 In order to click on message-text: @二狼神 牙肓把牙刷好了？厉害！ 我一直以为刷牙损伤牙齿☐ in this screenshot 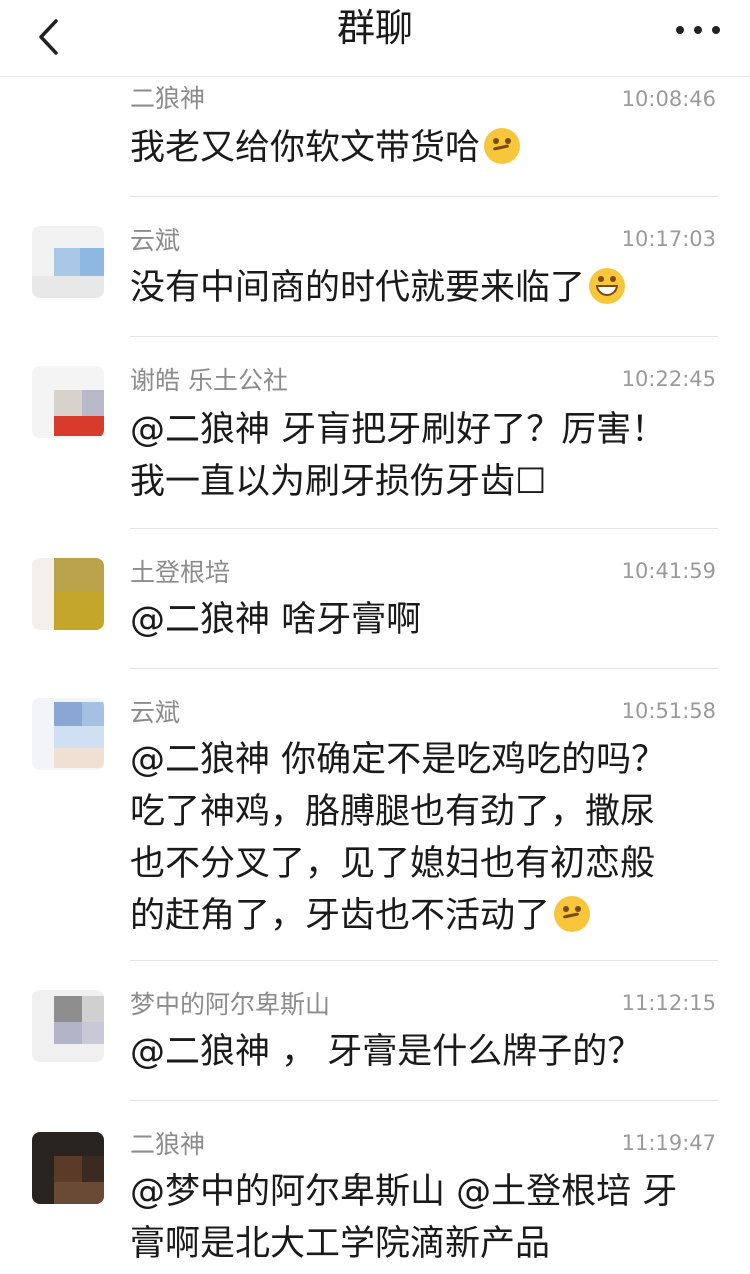, I will do `click(420, 456)`.